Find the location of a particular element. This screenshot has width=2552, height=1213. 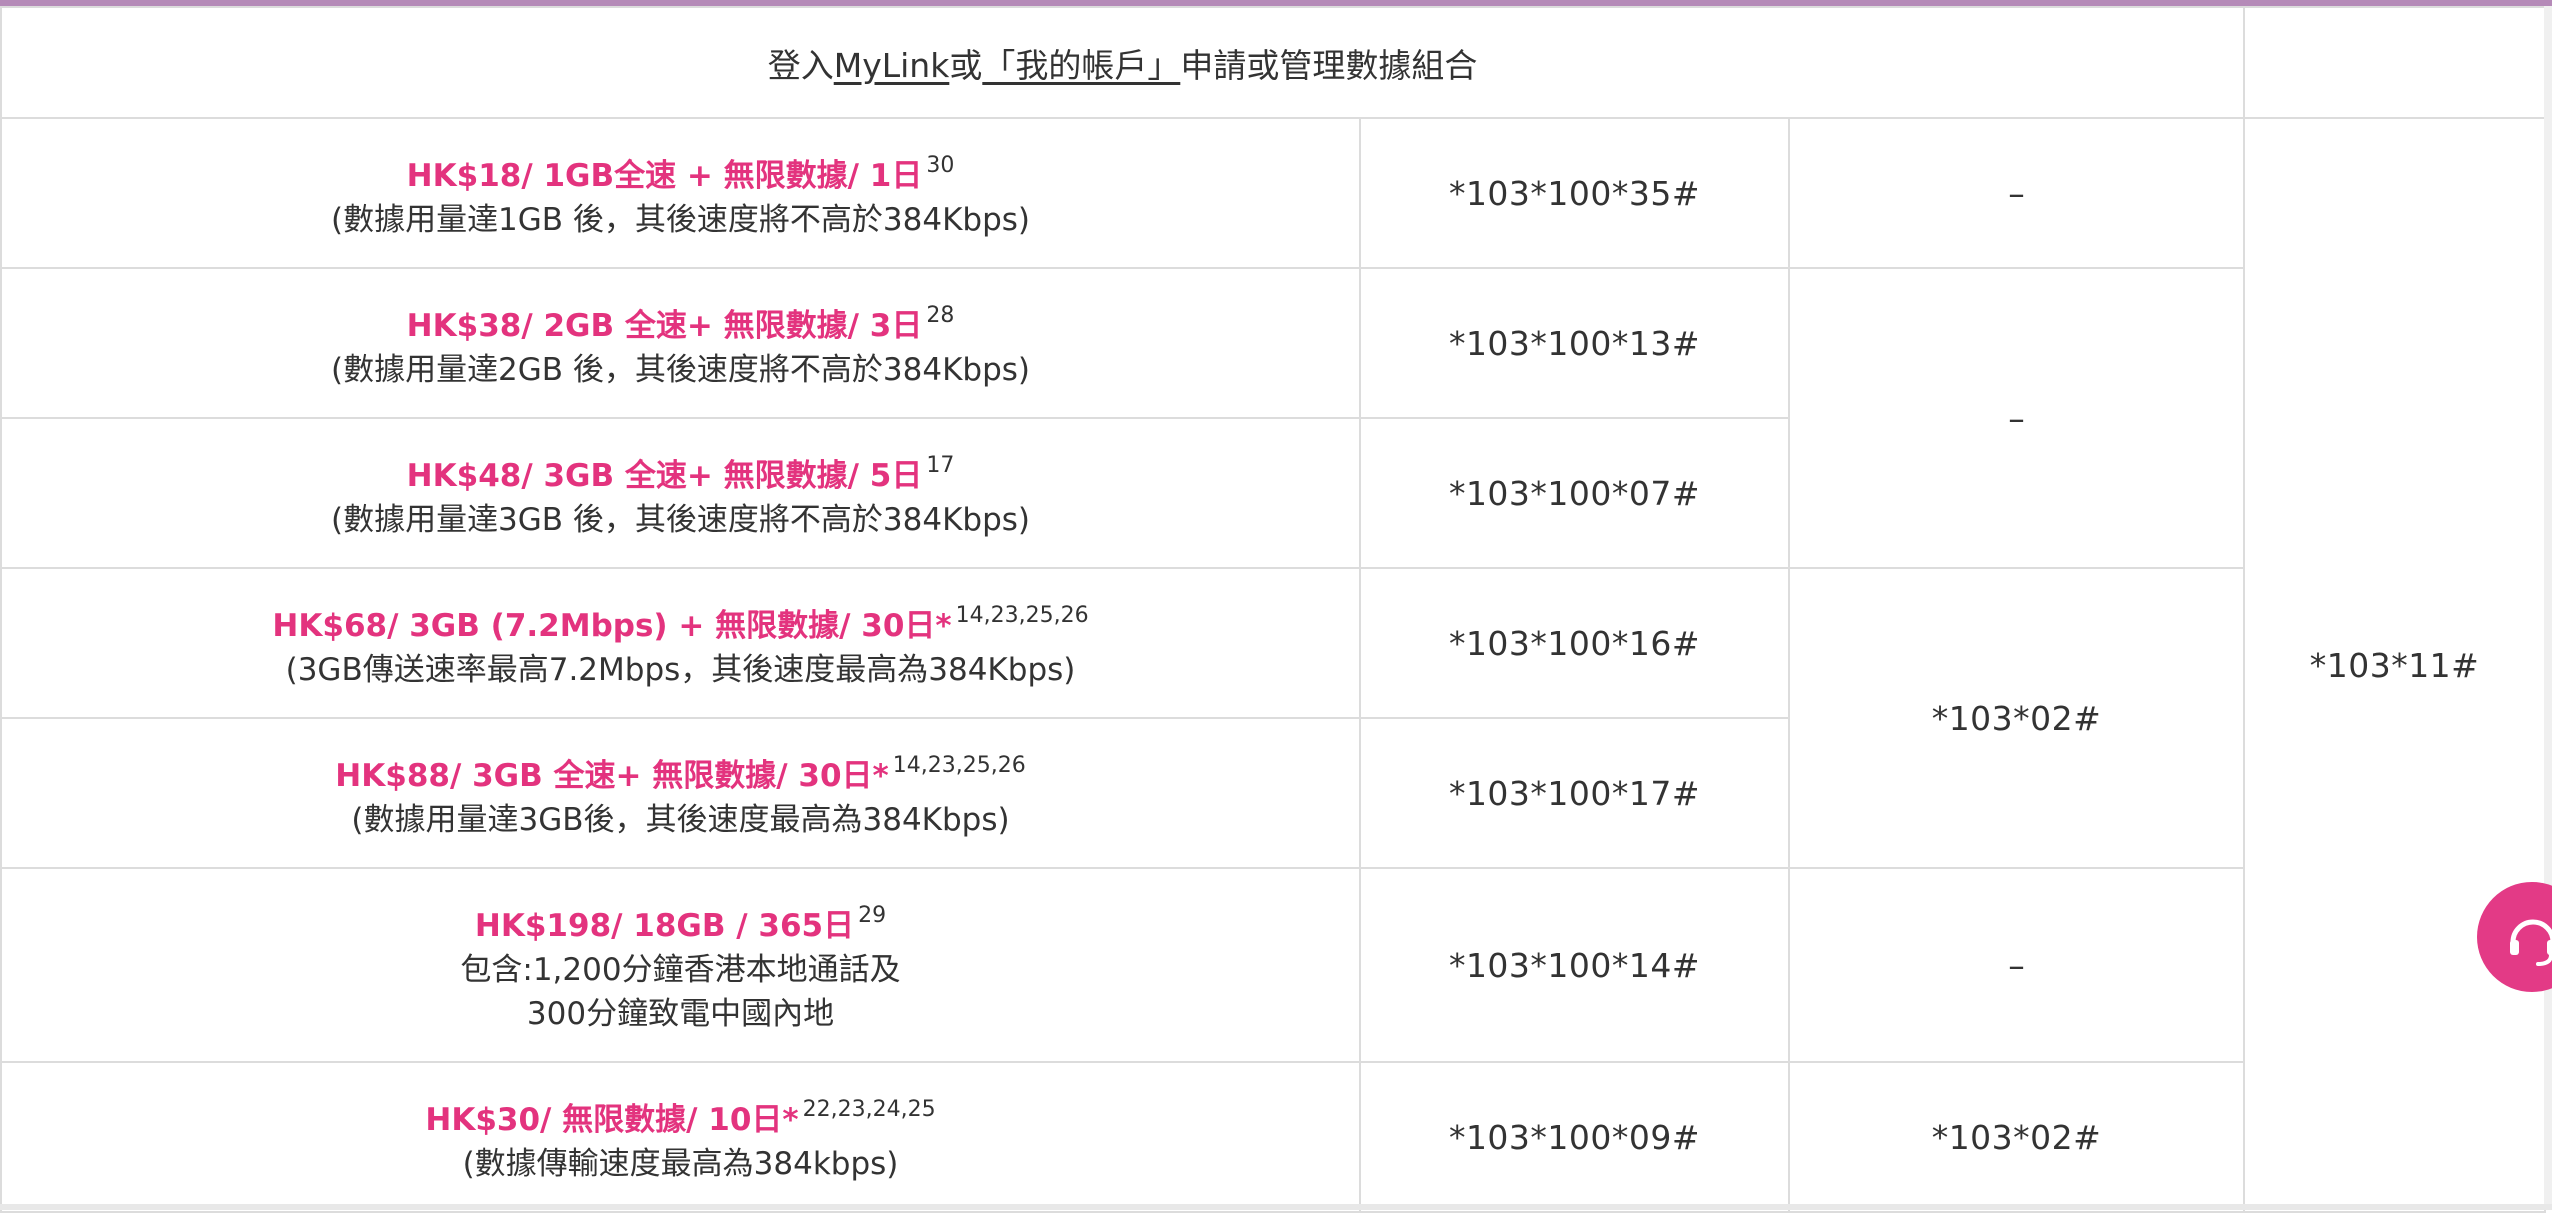

ussd-code-cell: *103*100*14# is located at coordinates (1574, 965).